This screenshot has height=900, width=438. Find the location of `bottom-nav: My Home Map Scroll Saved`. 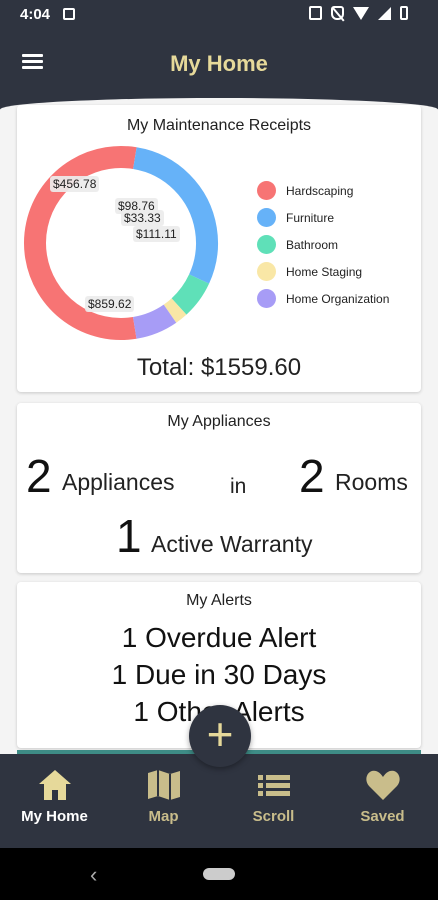

bottom-nav: My Home Map Scroll Saved is located at coordinates (219, 801).